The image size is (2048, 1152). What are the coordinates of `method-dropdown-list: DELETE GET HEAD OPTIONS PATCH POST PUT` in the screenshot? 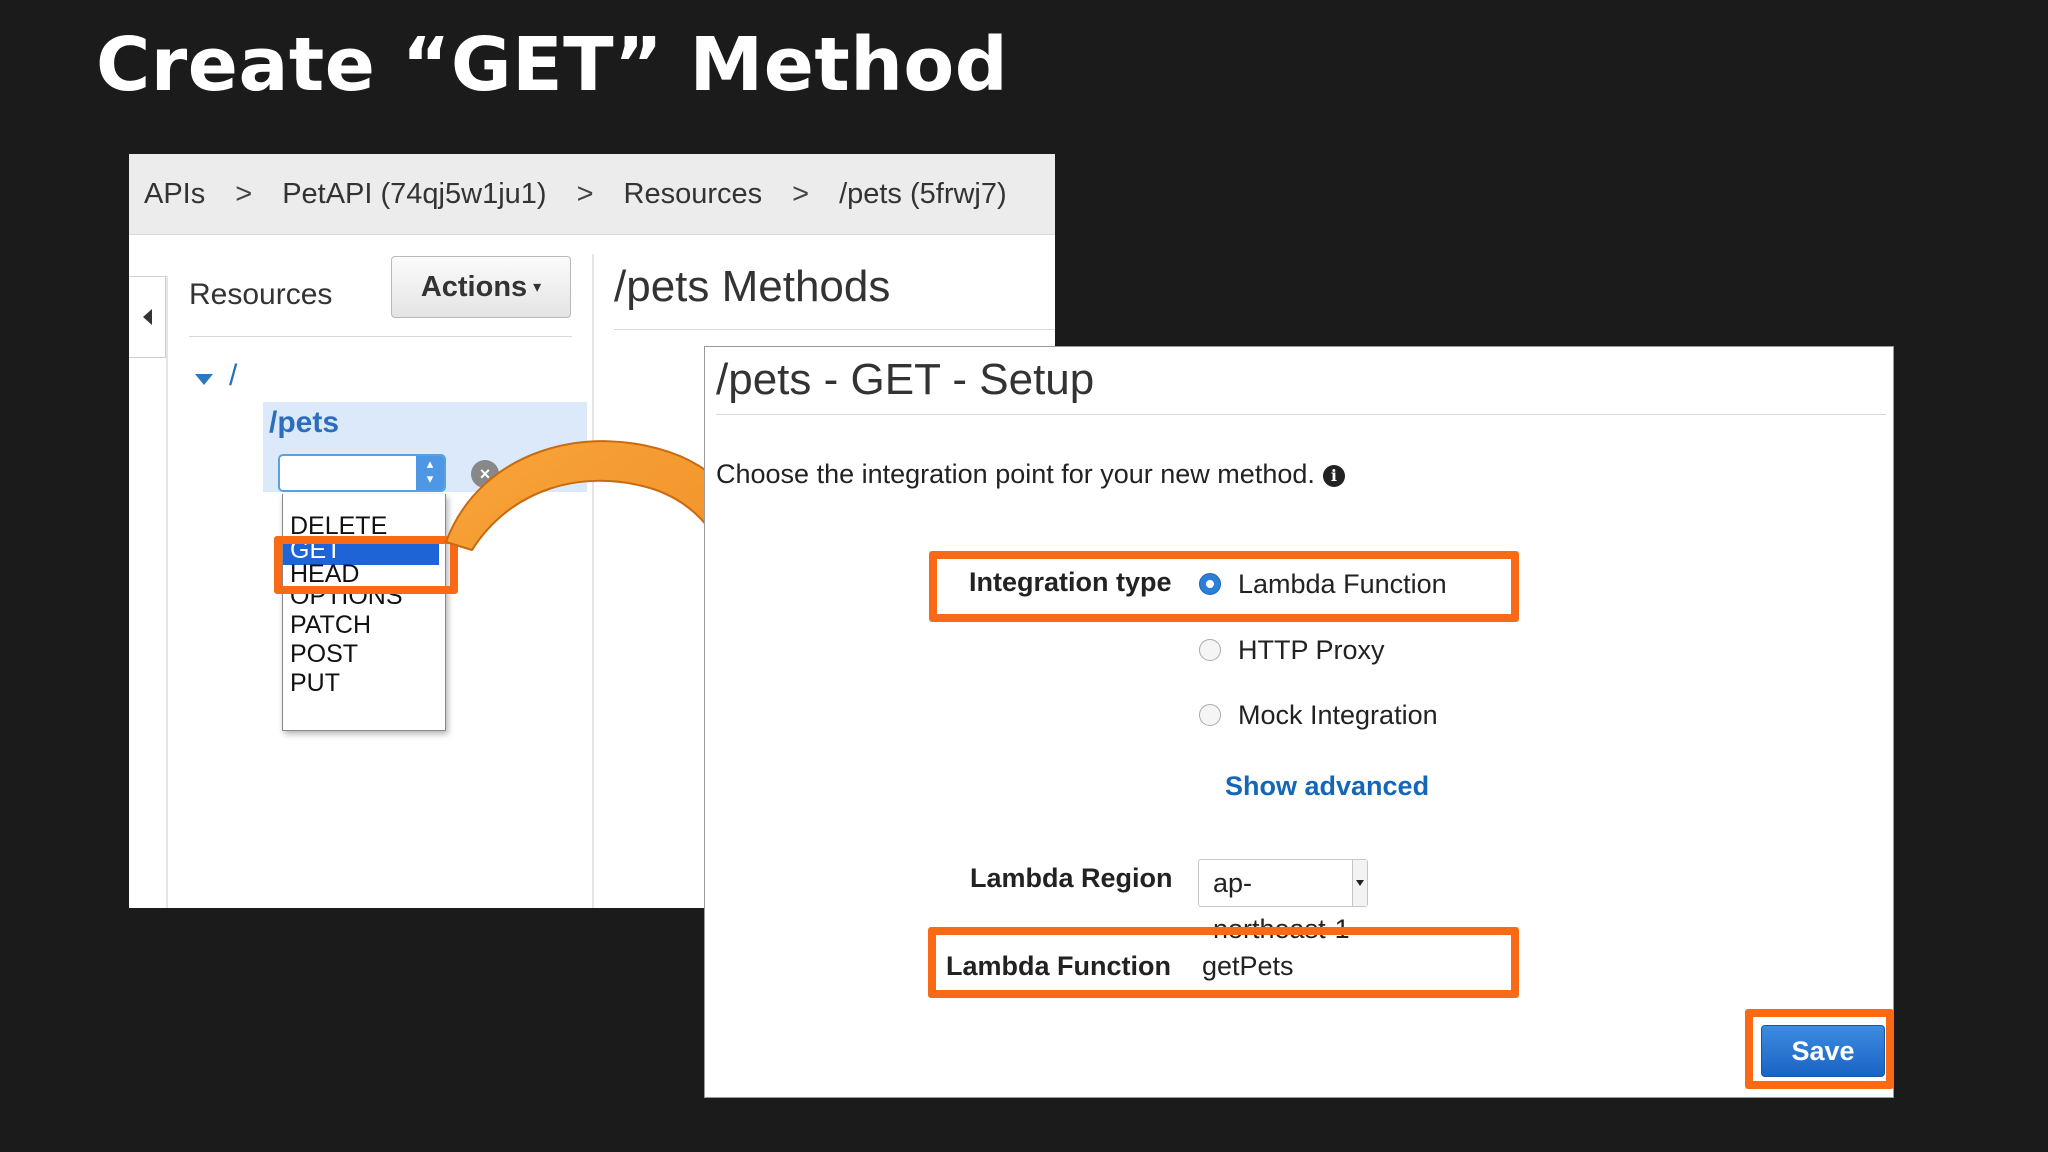 It's located at (364, 612).